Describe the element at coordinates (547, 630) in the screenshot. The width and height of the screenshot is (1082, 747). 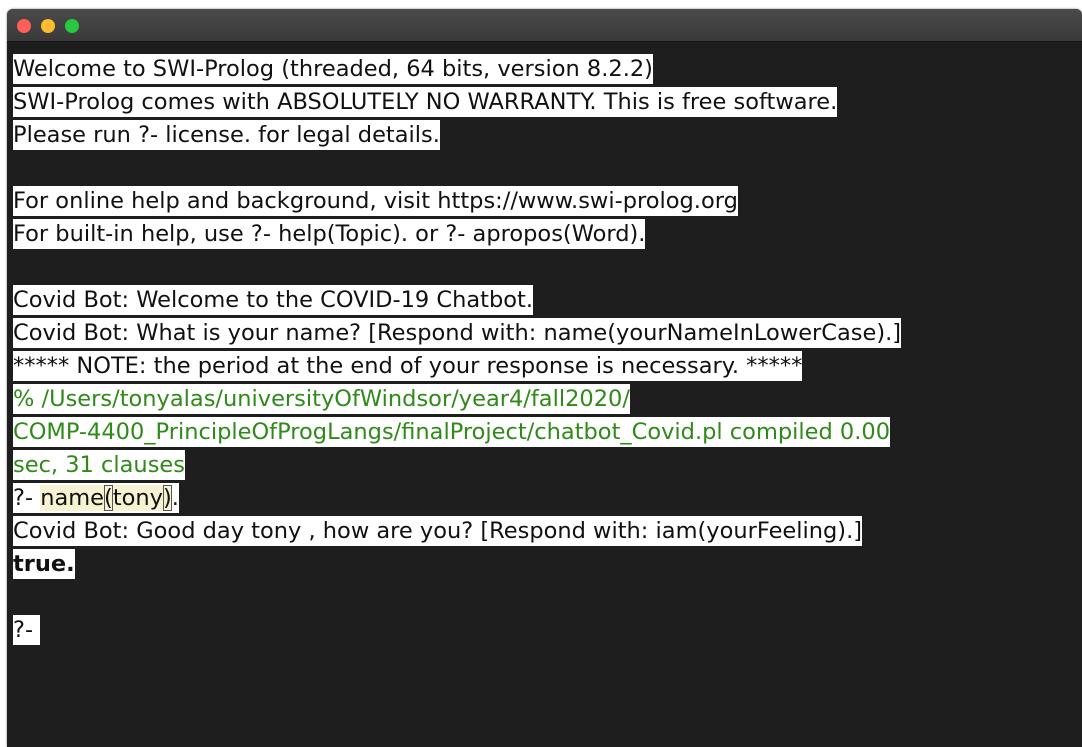
I see `input-prompt-line: ?-` at that location.